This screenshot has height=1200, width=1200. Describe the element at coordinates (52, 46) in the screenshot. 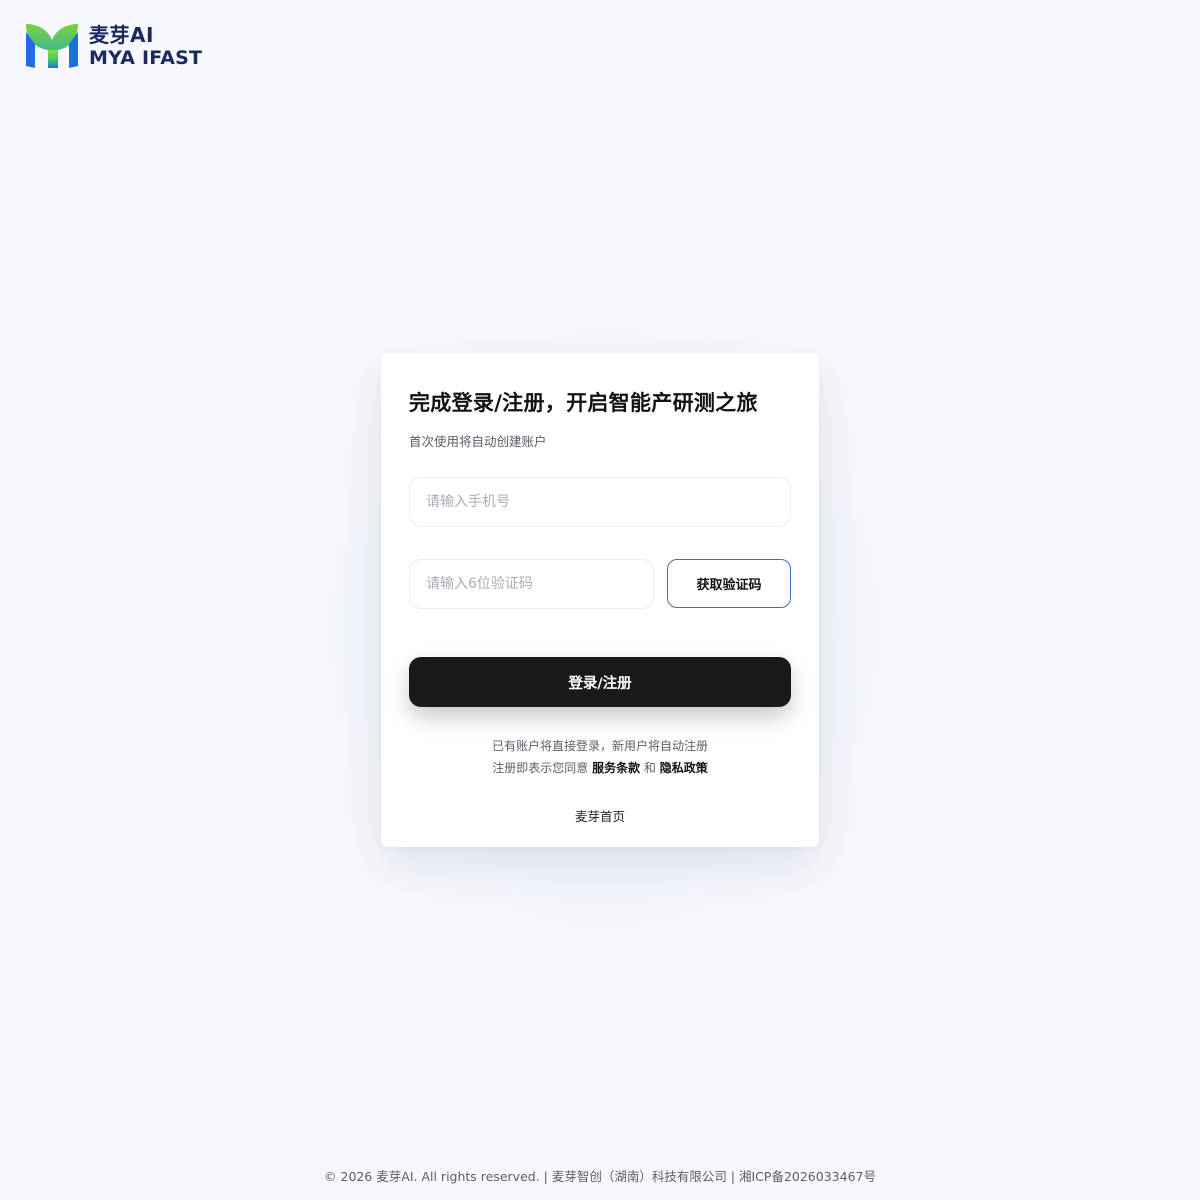

I see `sprout-logo-icon` at that location.